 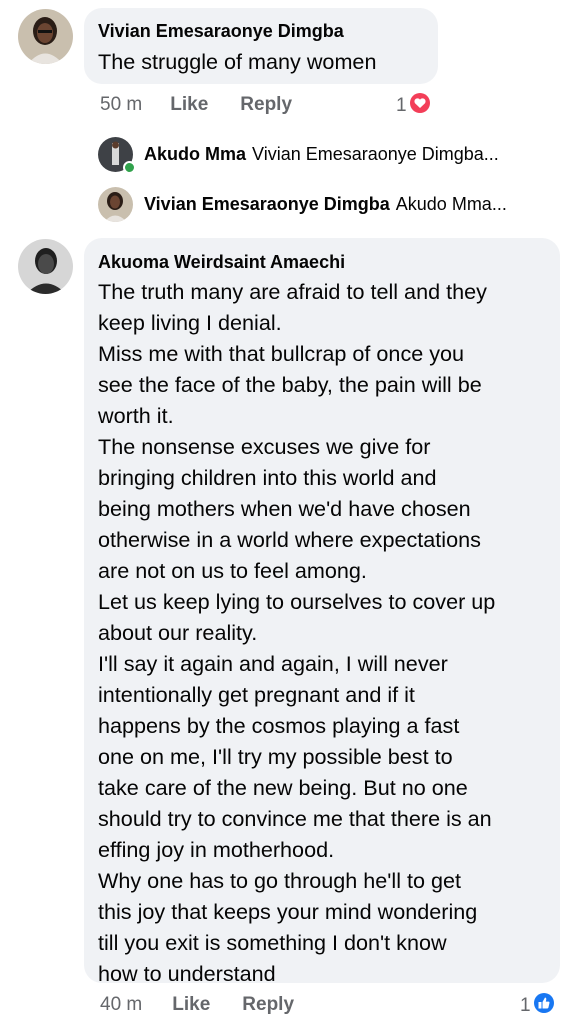 What do you see at coordinates (121, 1005) in the screenshot?
I see `comment-timestamp: 40 m` at bounding box center [121, 1005].